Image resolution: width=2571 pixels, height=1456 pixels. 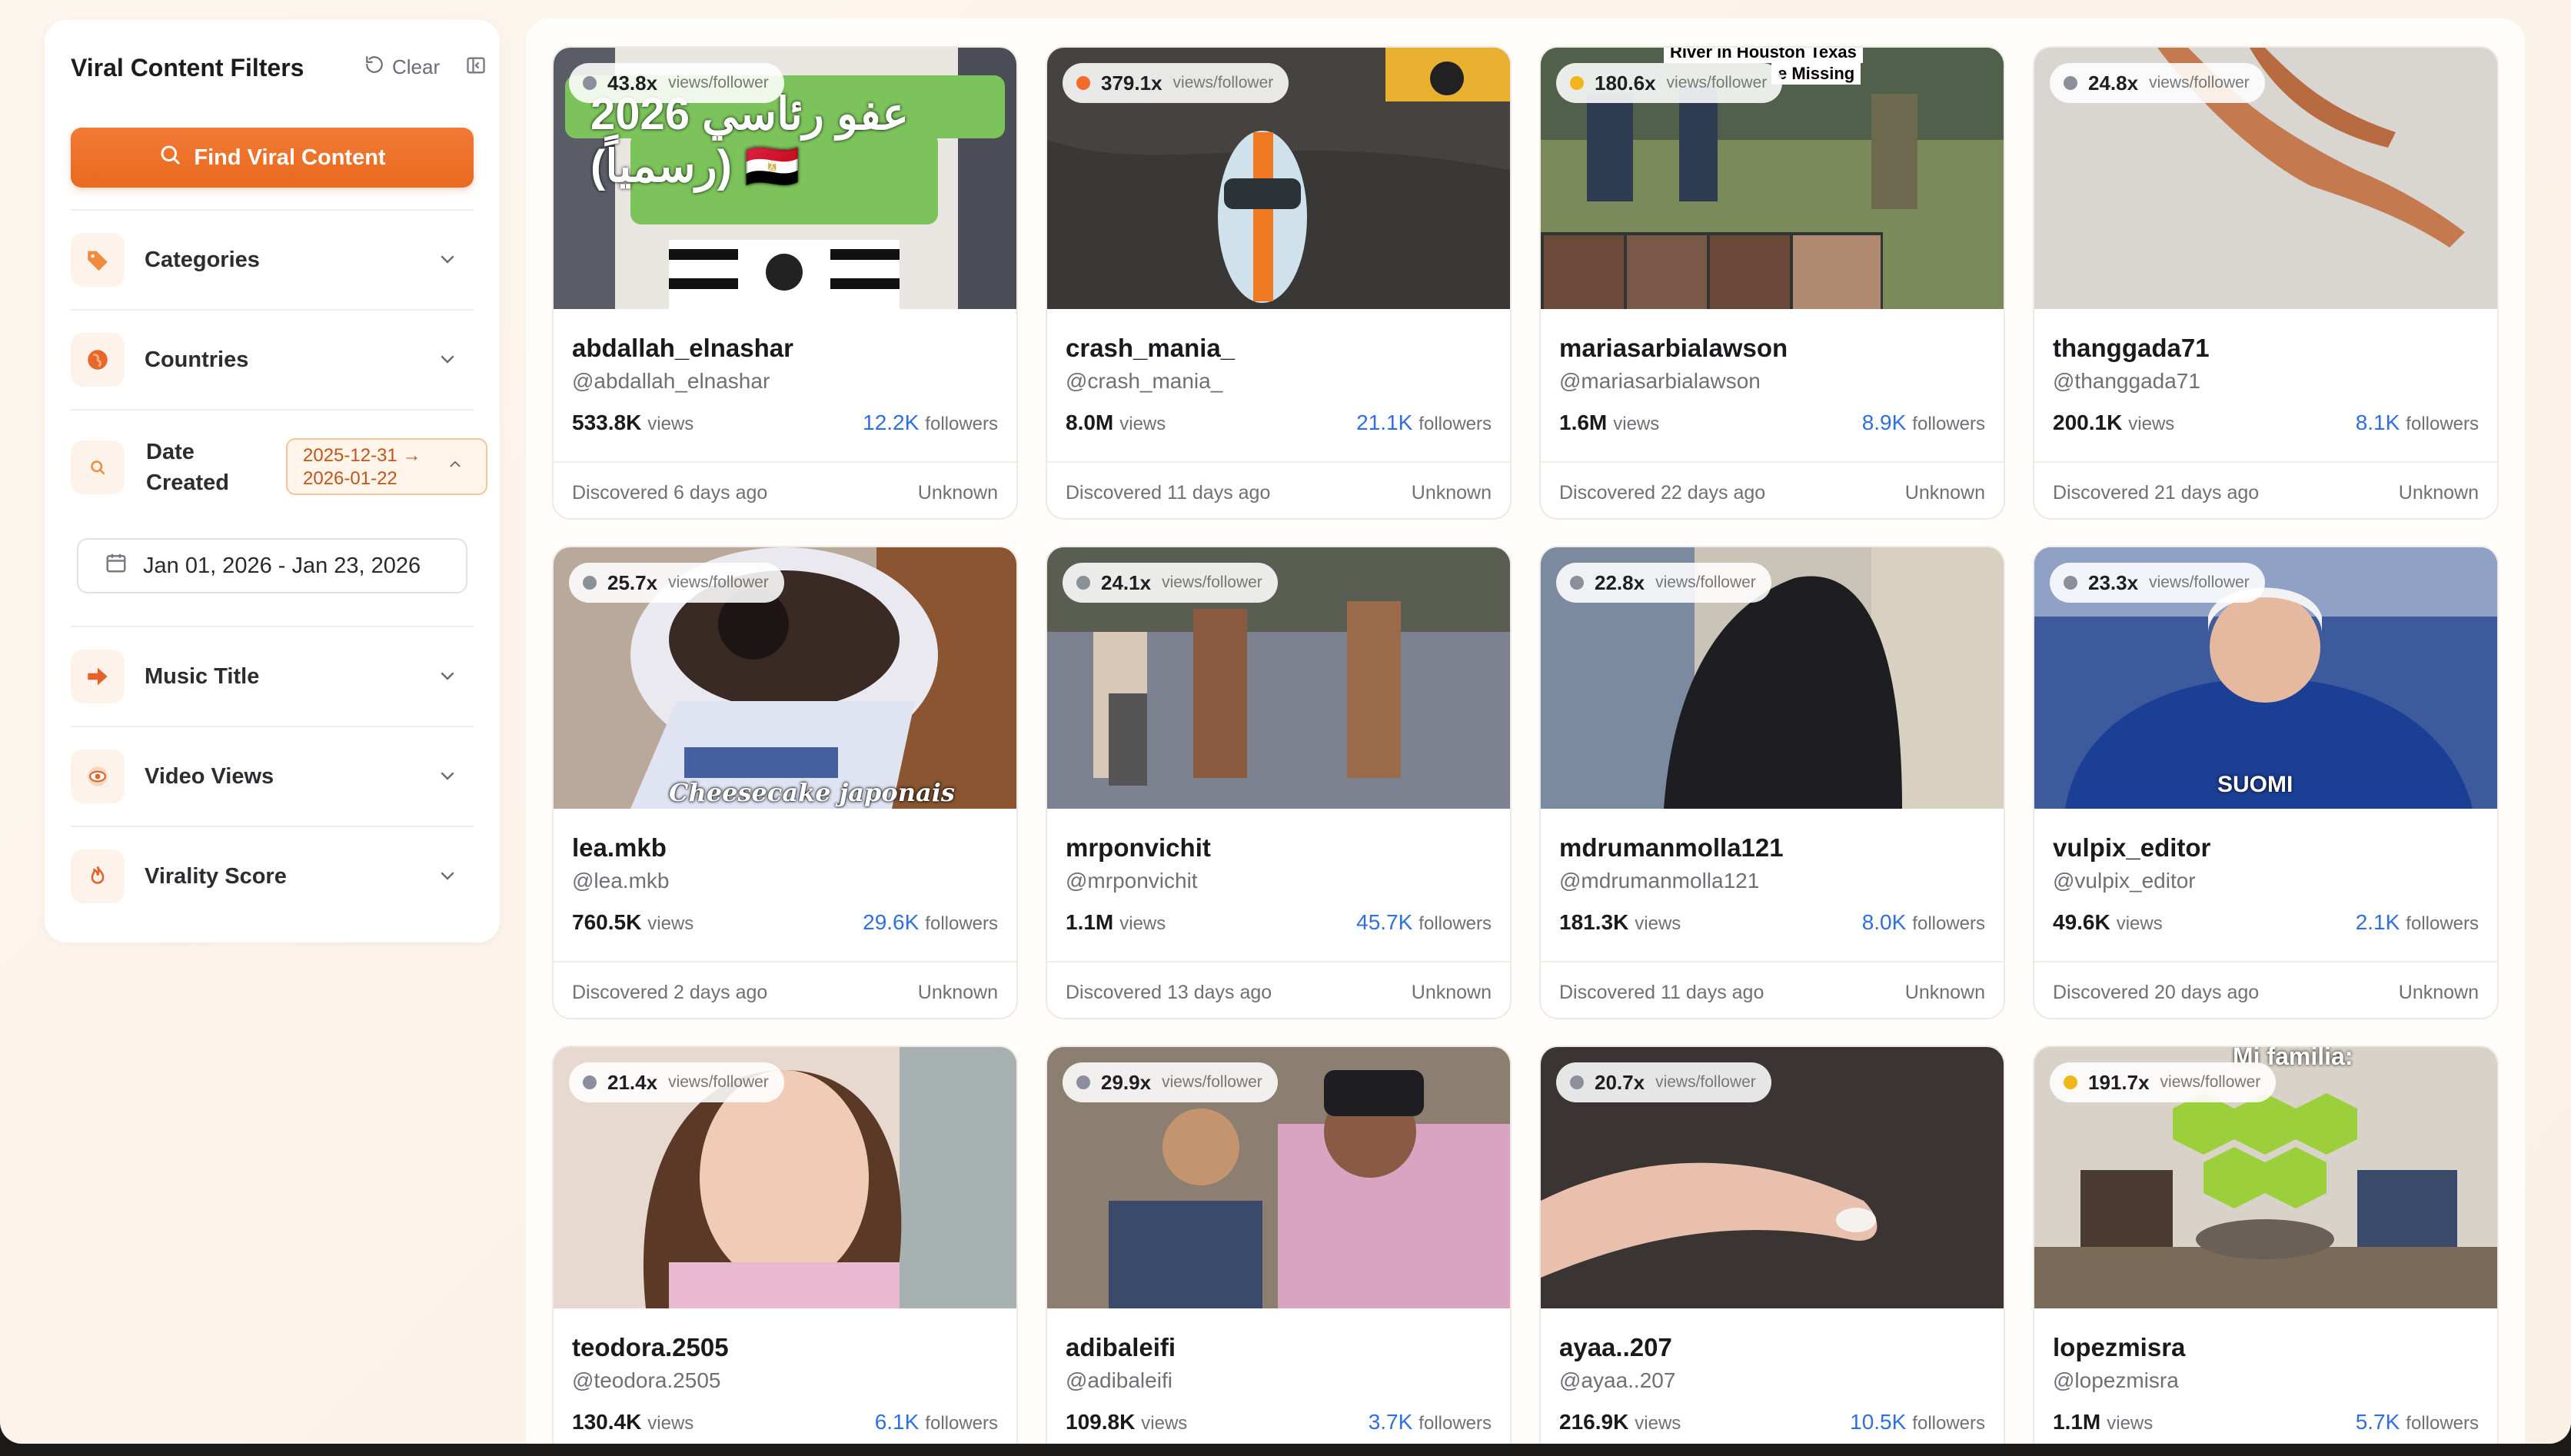 What do you see at coordinates (279, 466) in the screenshot?
I see `filter-section-date-created: Date Created 2025-12-31 → 2026-01-22` at bounding box center [279, 466].